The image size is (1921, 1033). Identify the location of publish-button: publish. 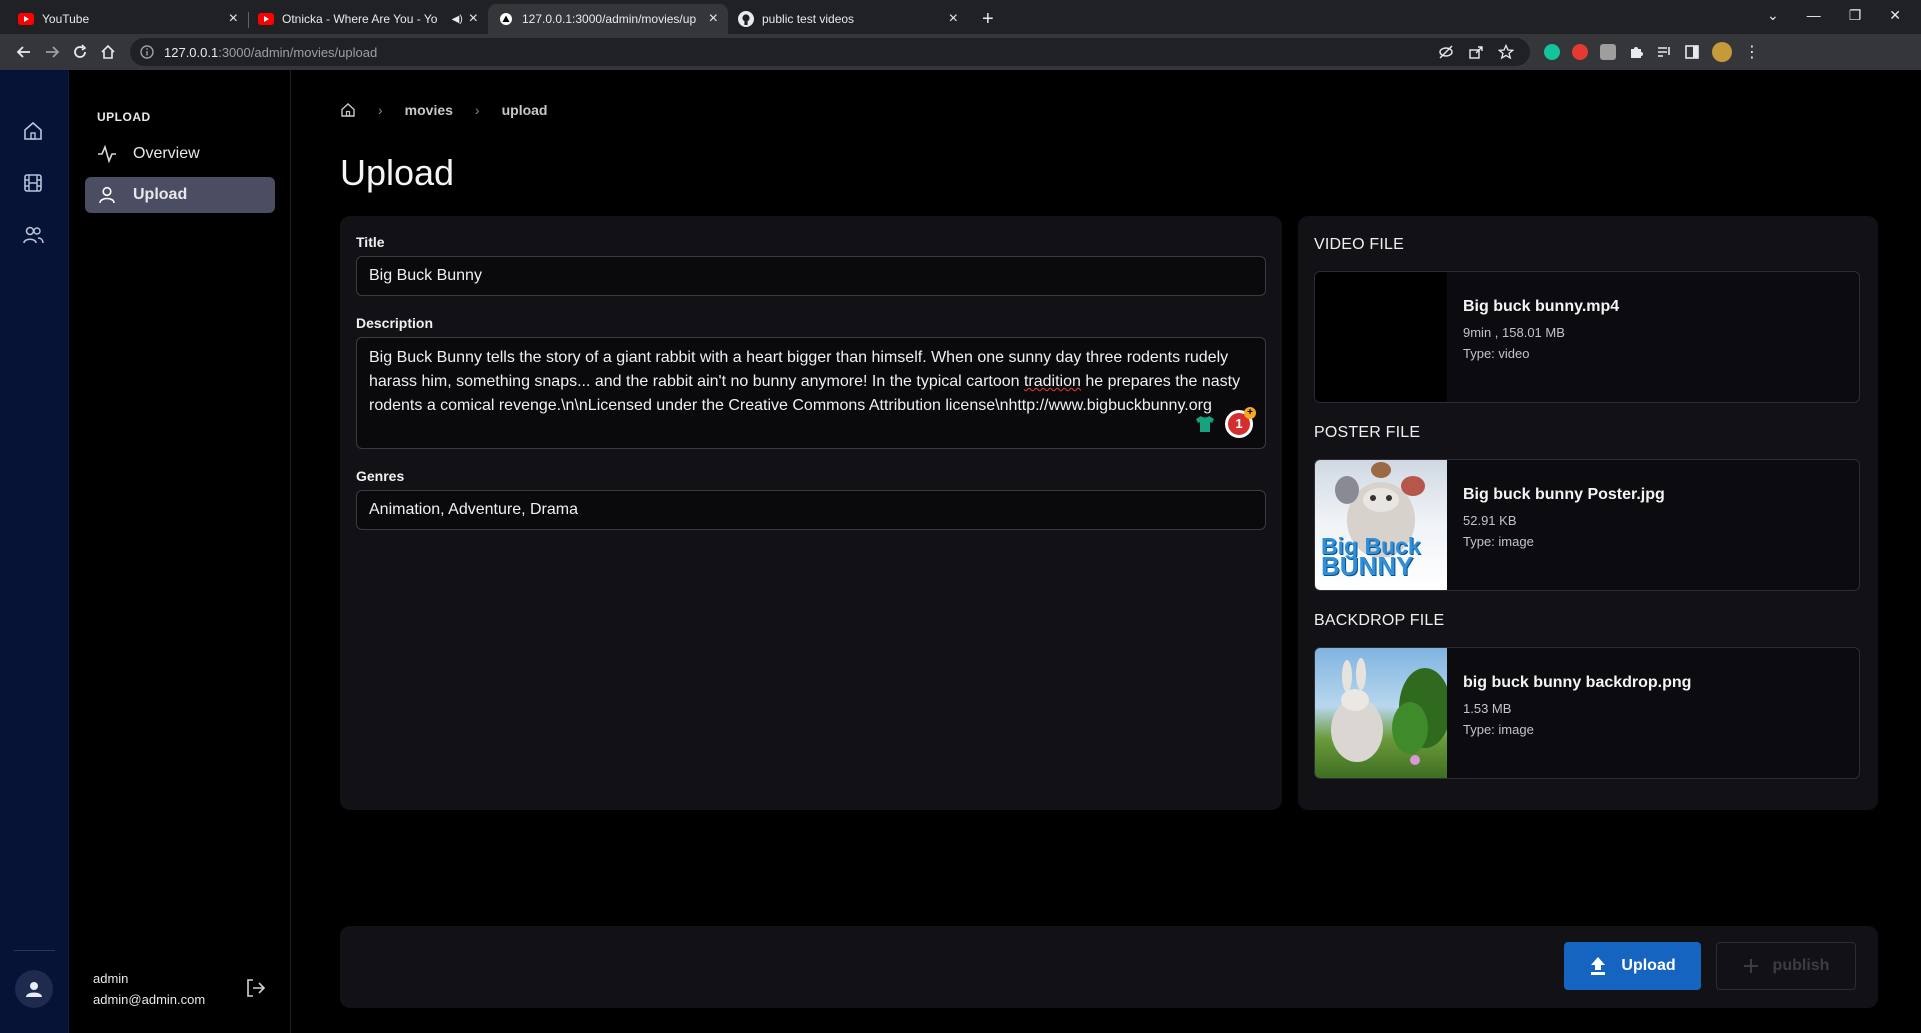
(1786, 966).